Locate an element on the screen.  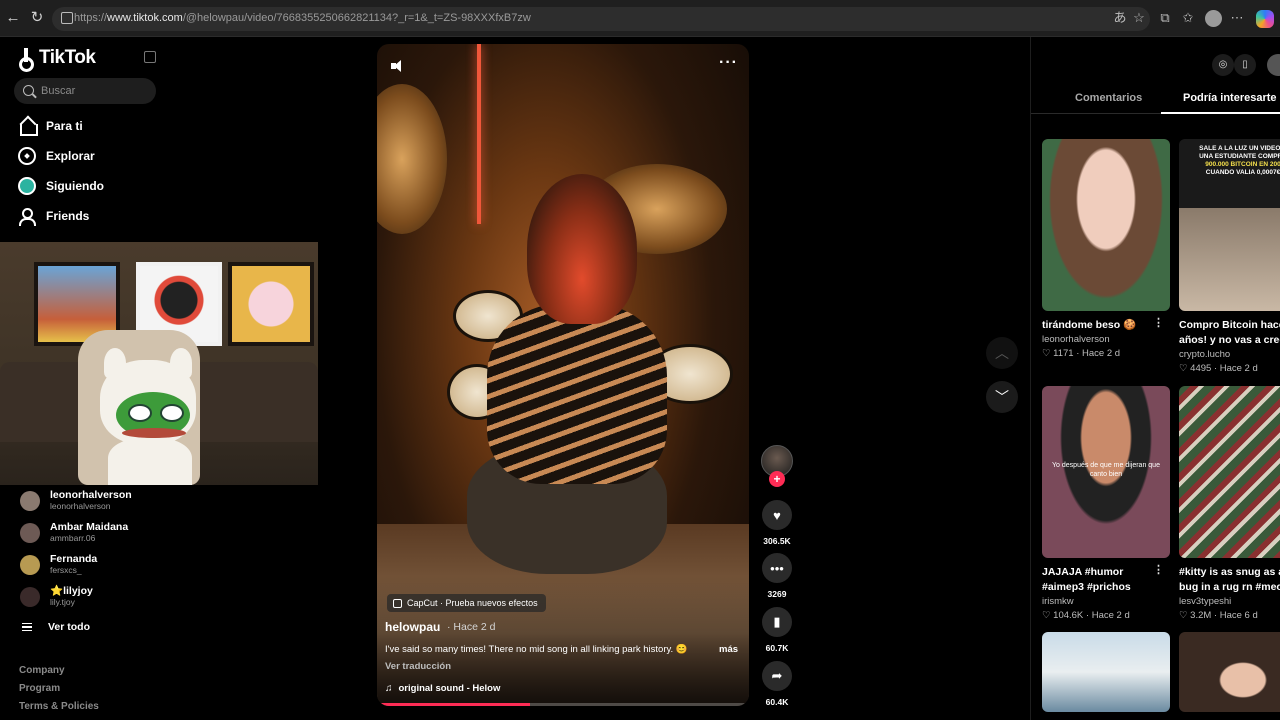
save-button: ▮ 60.7K is located at coordinates (777, 630).